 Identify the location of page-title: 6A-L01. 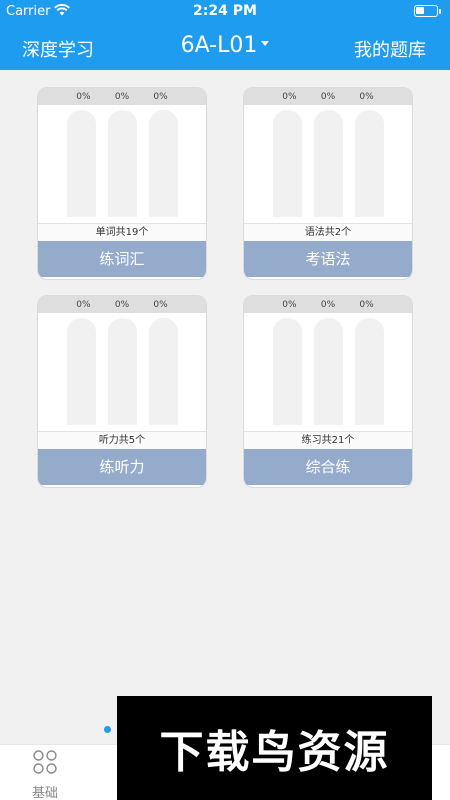
(219, 45).